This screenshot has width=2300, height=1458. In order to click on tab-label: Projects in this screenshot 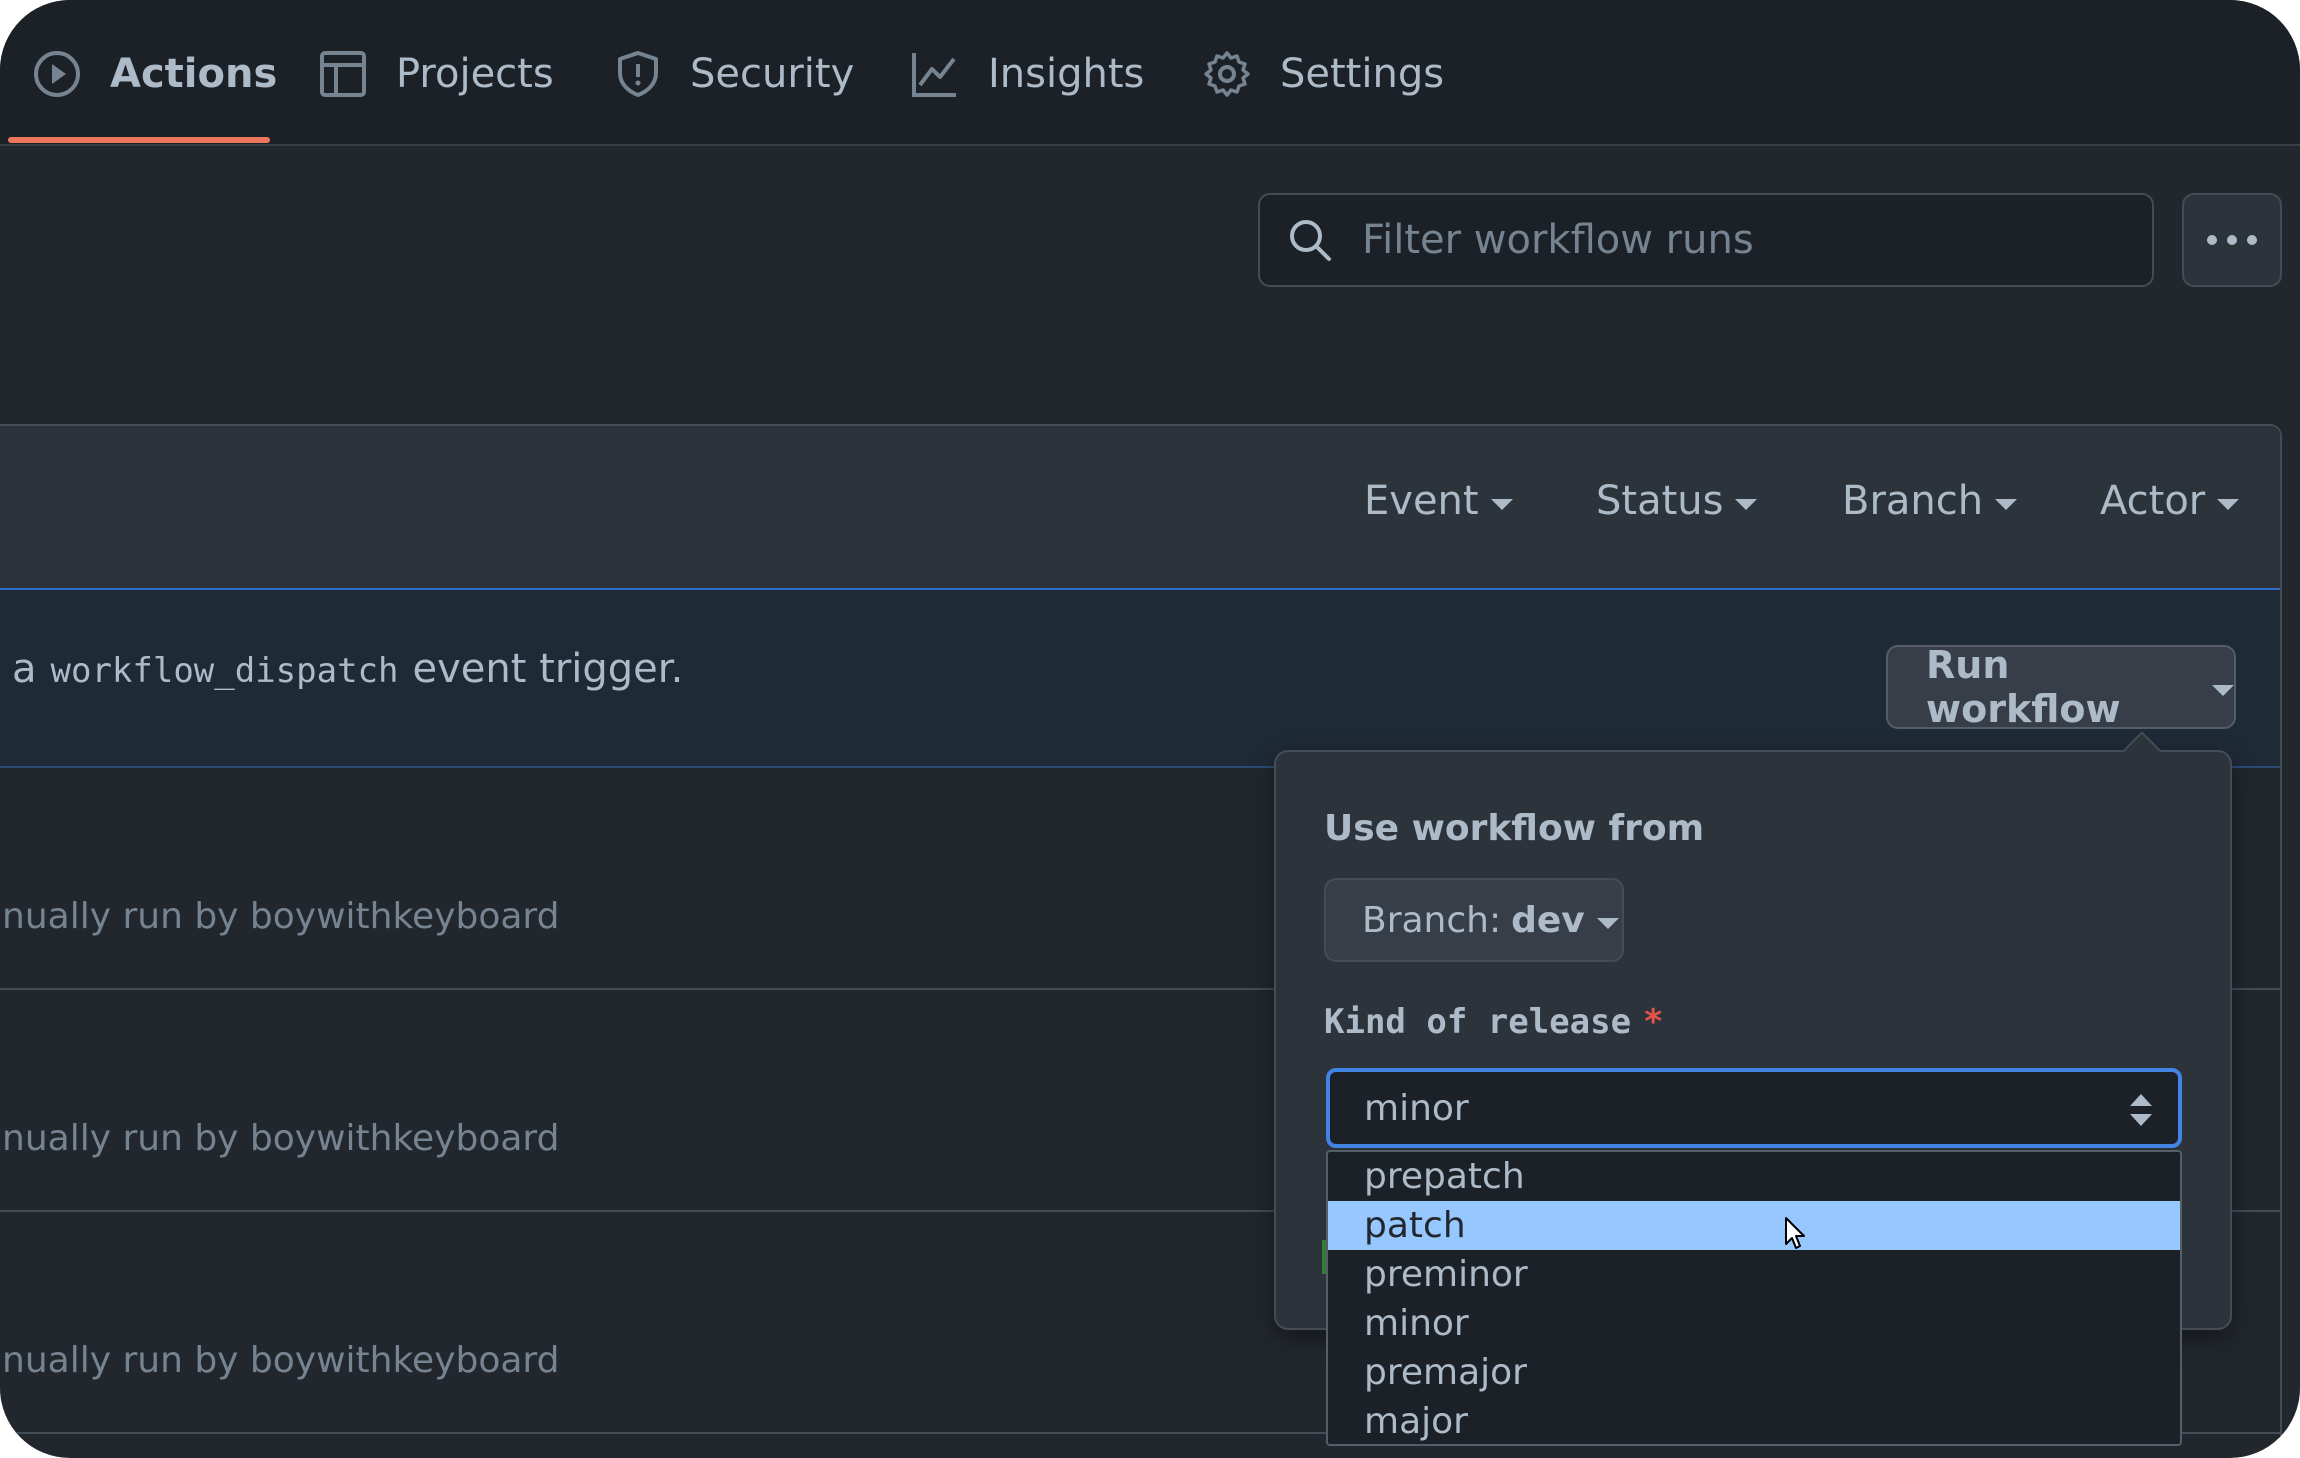, I will do `click(475, 74)`.